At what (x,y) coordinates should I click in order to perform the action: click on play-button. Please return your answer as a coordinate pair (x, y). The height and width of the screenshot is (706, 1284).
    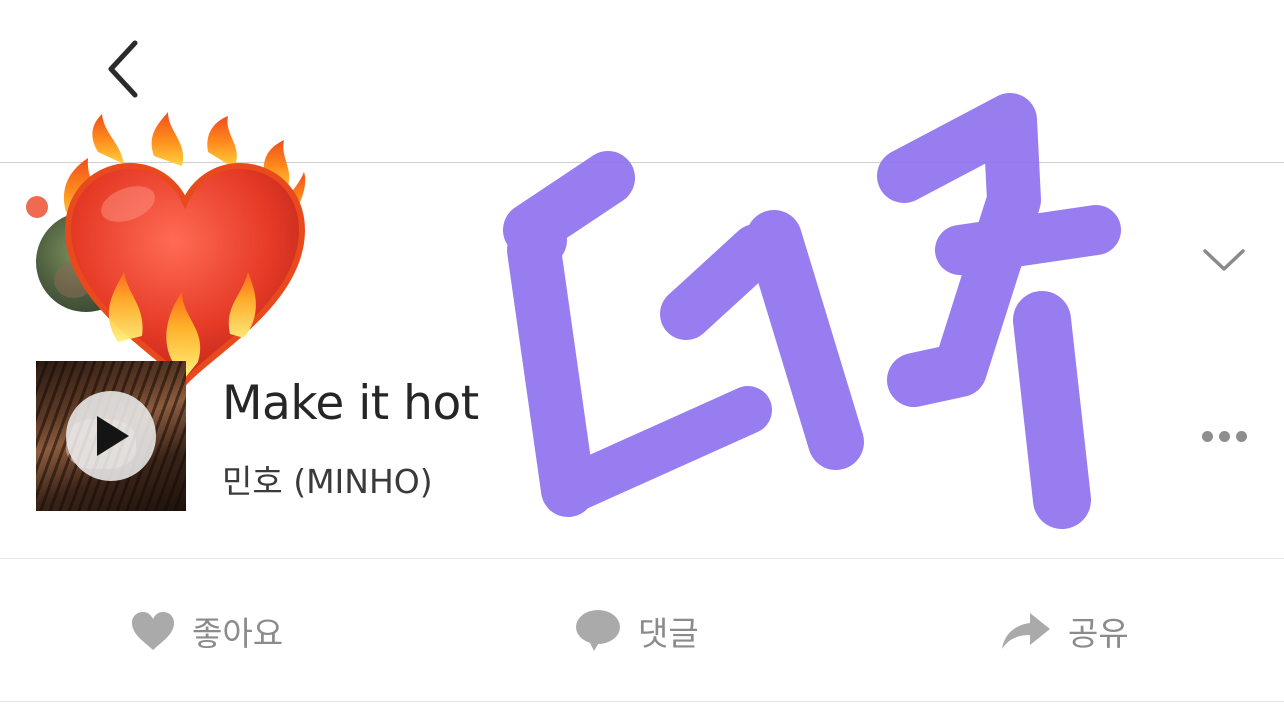
    Looking at the image, I should click on (111, 436).